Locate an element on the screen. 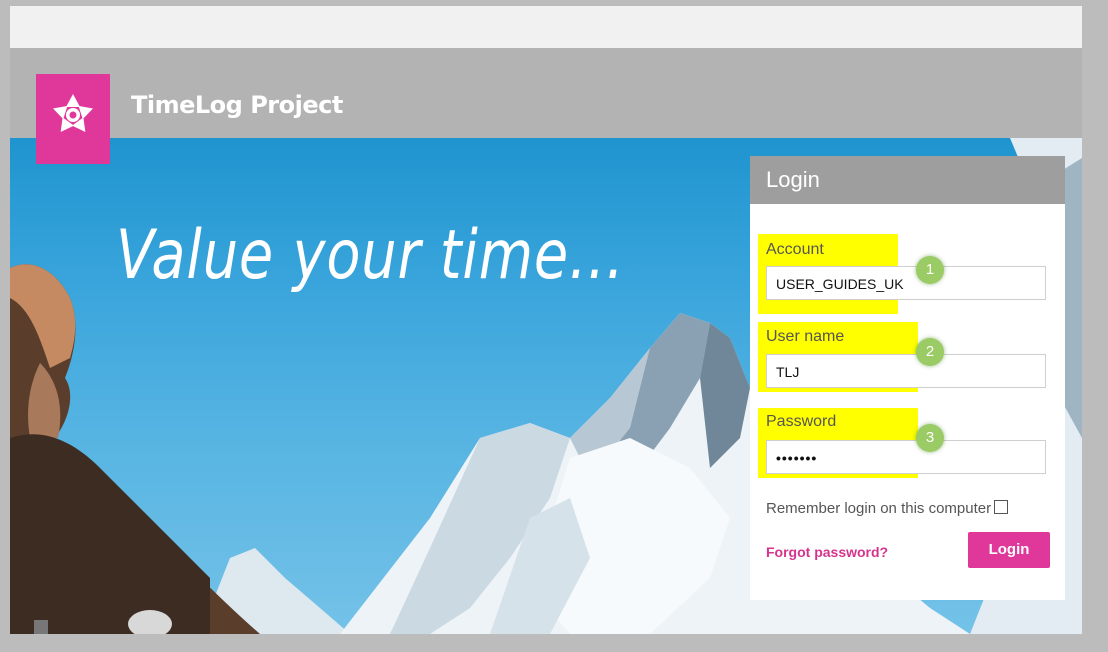 Image resolution: width=1108 pixels, height=652 pixels. flower-logo-icon is located at coordinates (73, 113).